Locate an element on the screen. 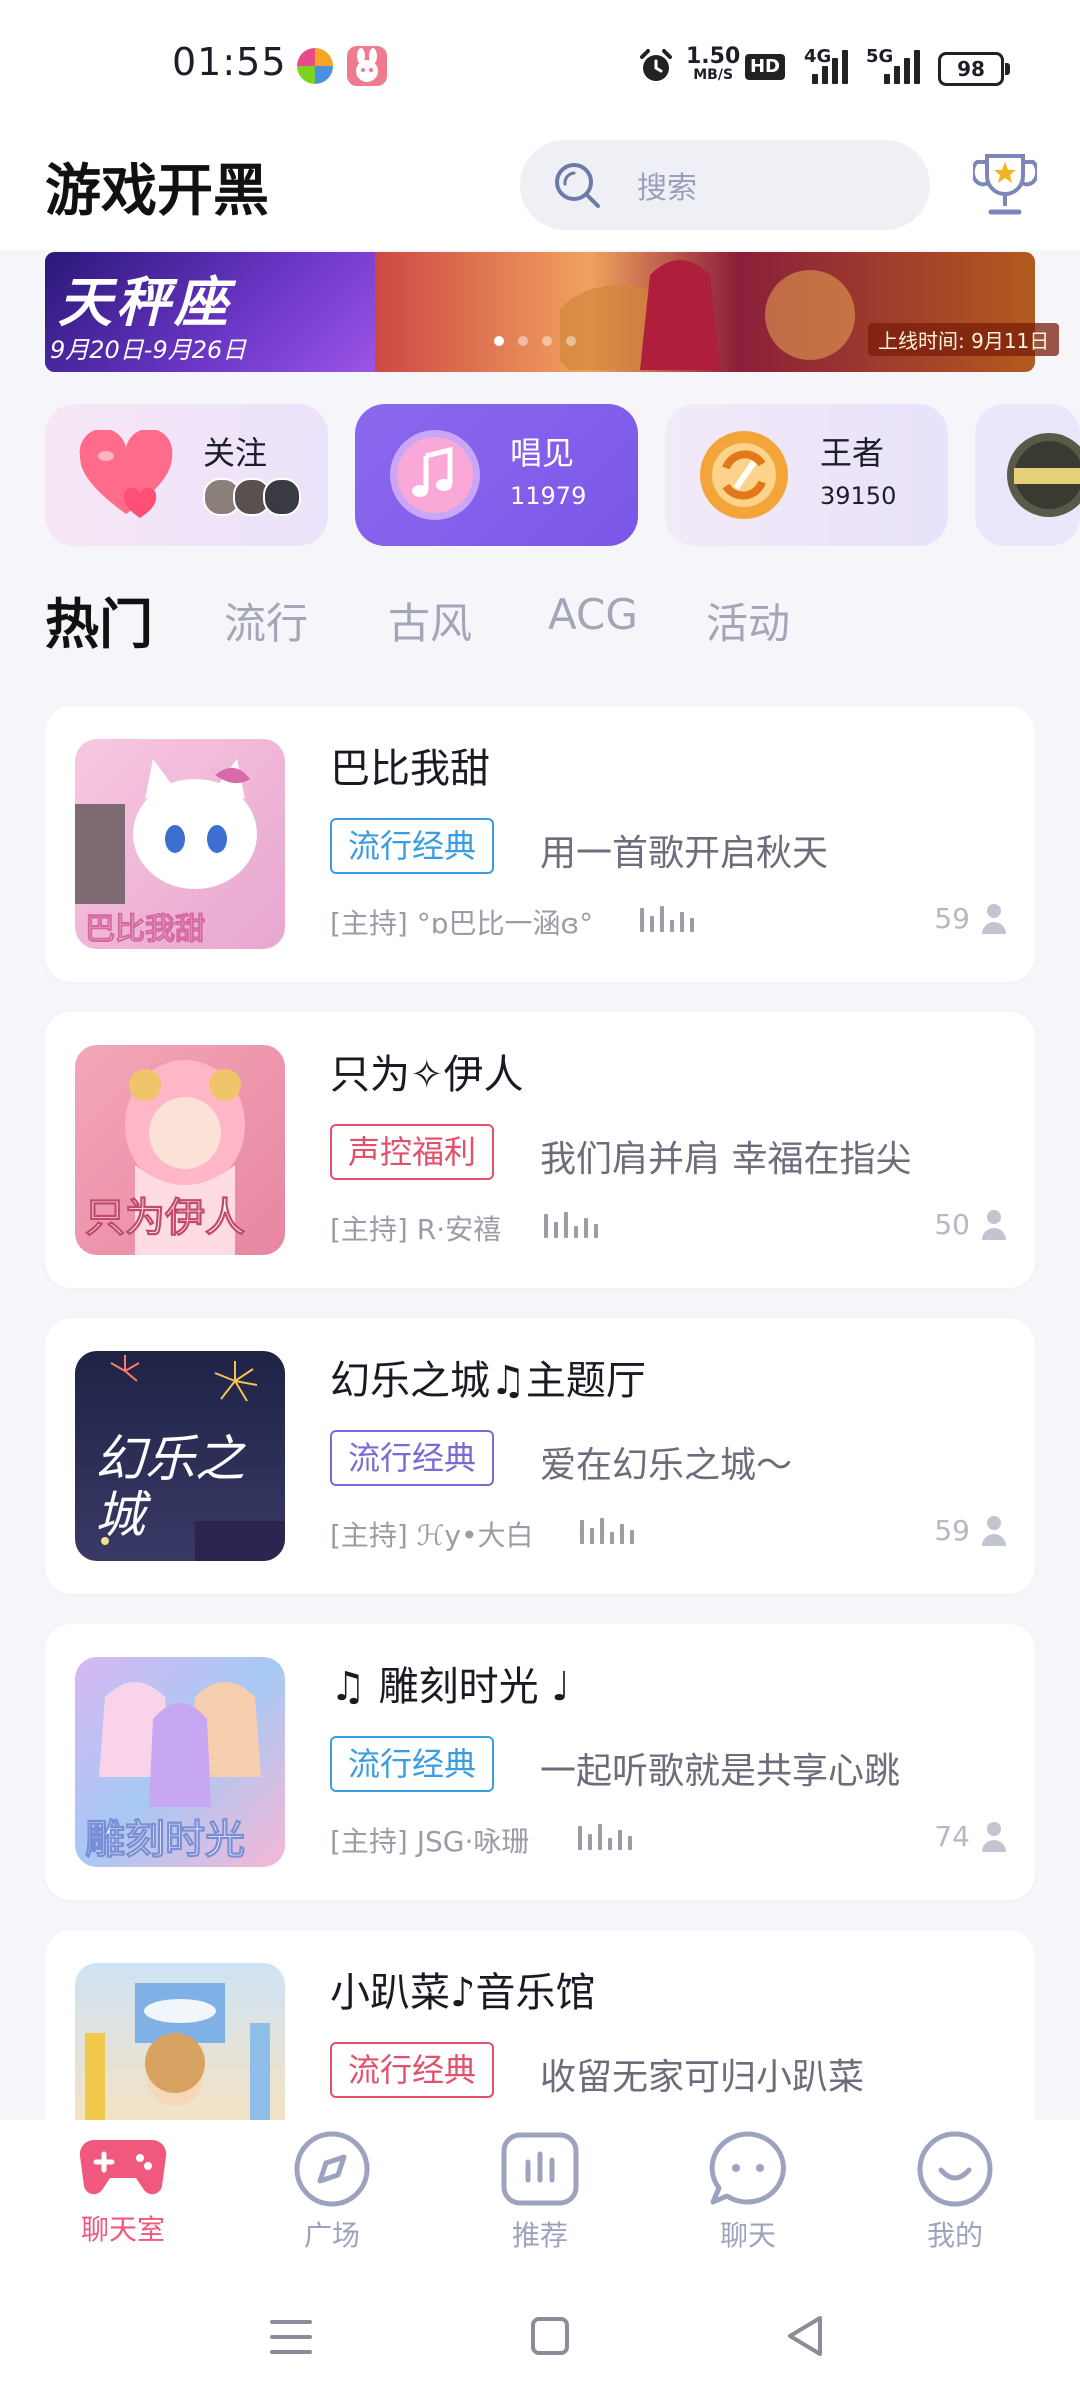 The image size is (1080, 2400). room-host: [主持] JSG·咏珊 is located at coordinates (430, 1841).